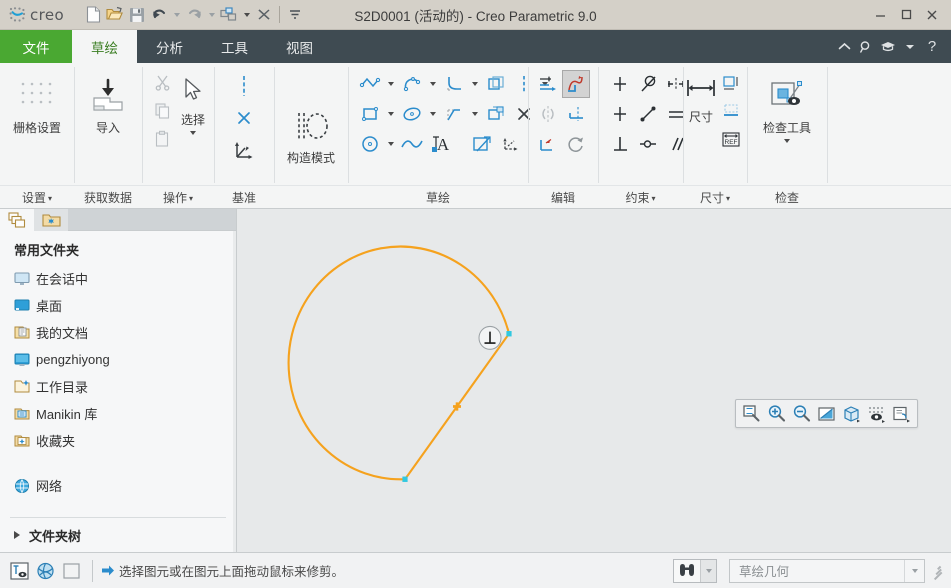 The width and height of the screenshot is (951, 588). Describe the element at coordinates (496, 84) in the screenshot. I see `offset-button` at that location.